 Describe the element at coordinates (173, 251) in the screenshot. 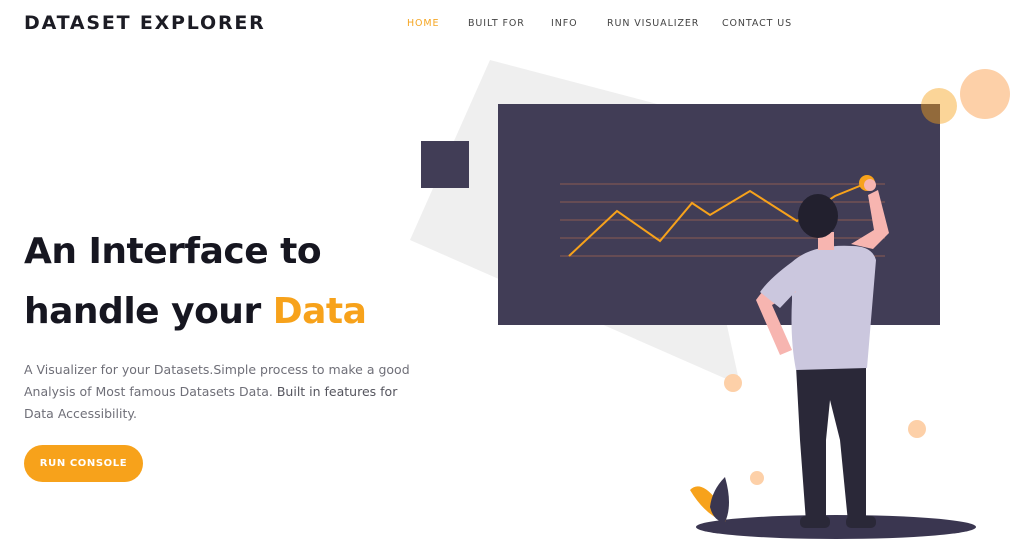

I see `hero-title-line1: An Interface to` at that location.